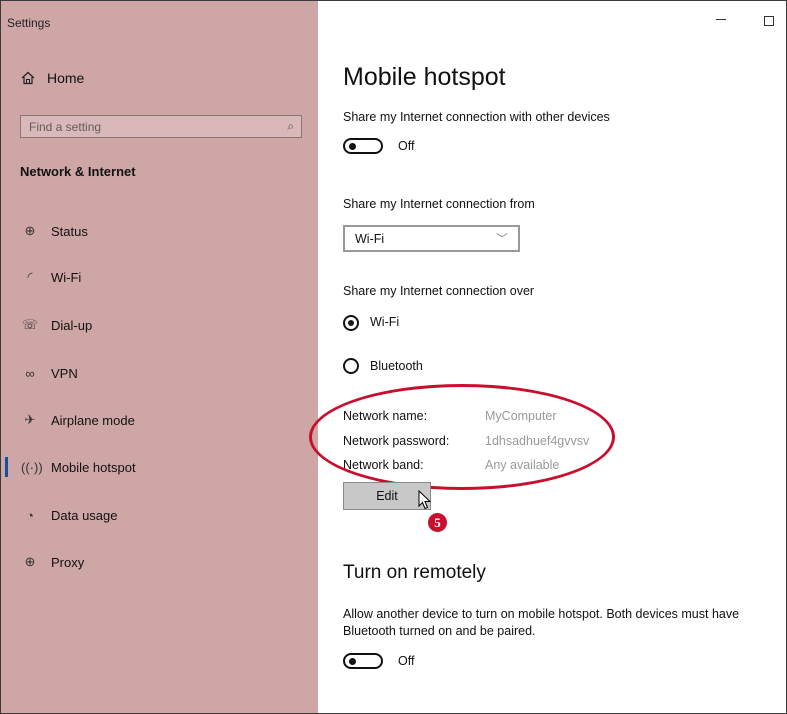  Describe the element at coordinates (406, 661) in the screenshot. I see `remote-toggle-state: Off` at that location.